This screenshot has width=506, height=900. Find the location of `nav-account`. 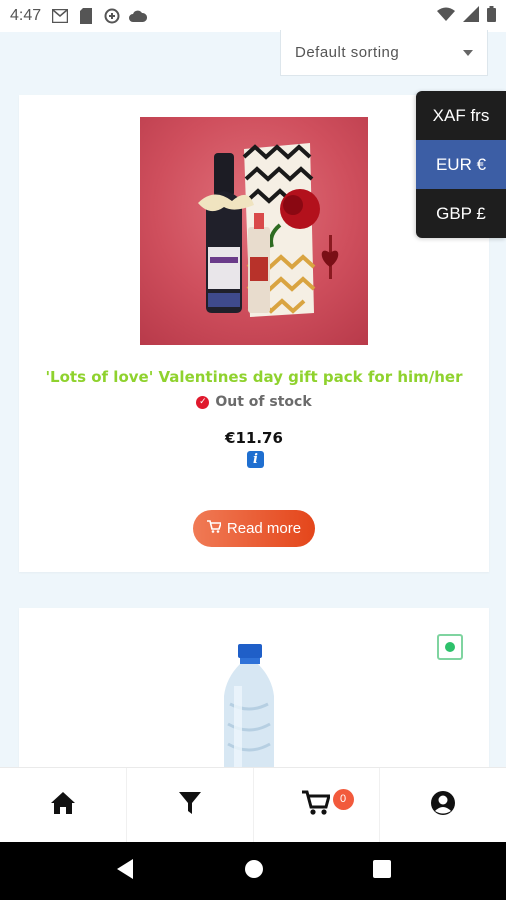

nav-account is located at coordinates (443, 805).